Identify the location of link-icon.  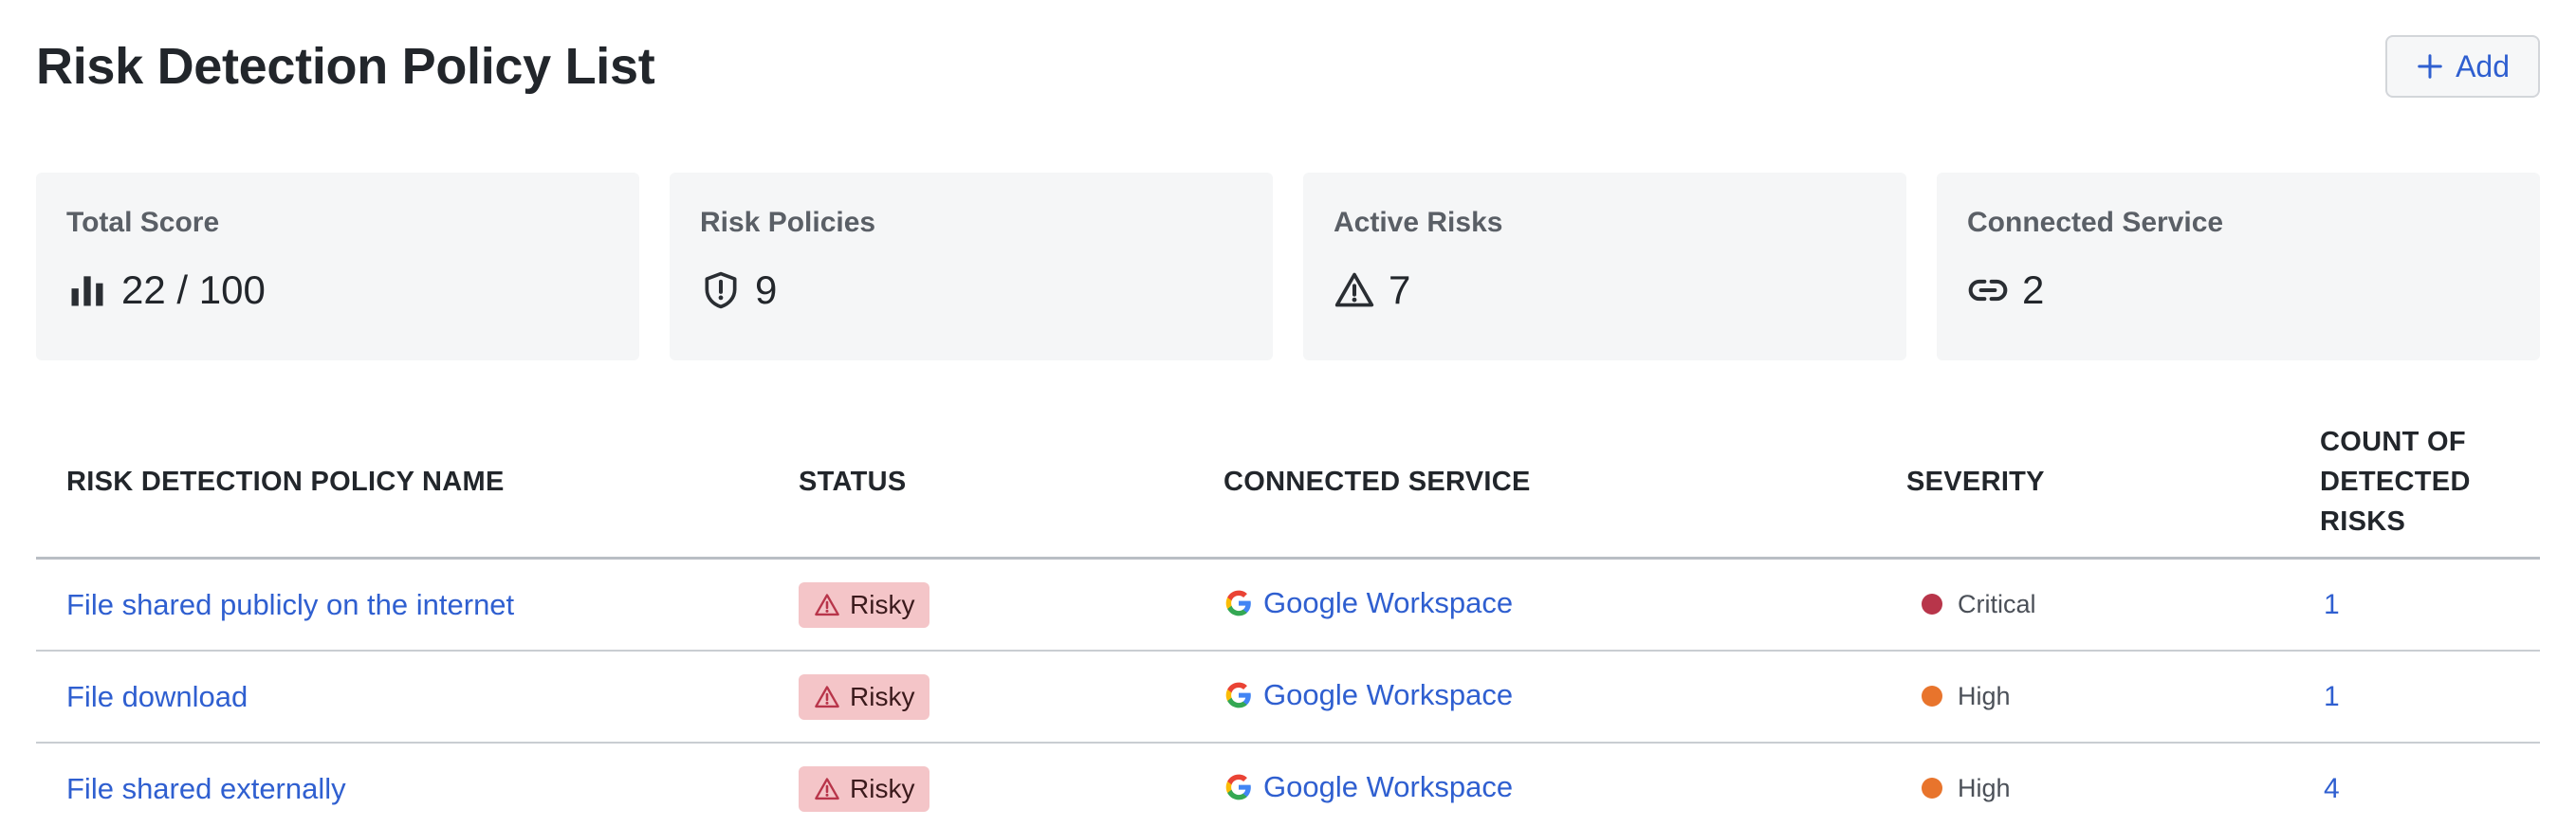
(1988, 290).